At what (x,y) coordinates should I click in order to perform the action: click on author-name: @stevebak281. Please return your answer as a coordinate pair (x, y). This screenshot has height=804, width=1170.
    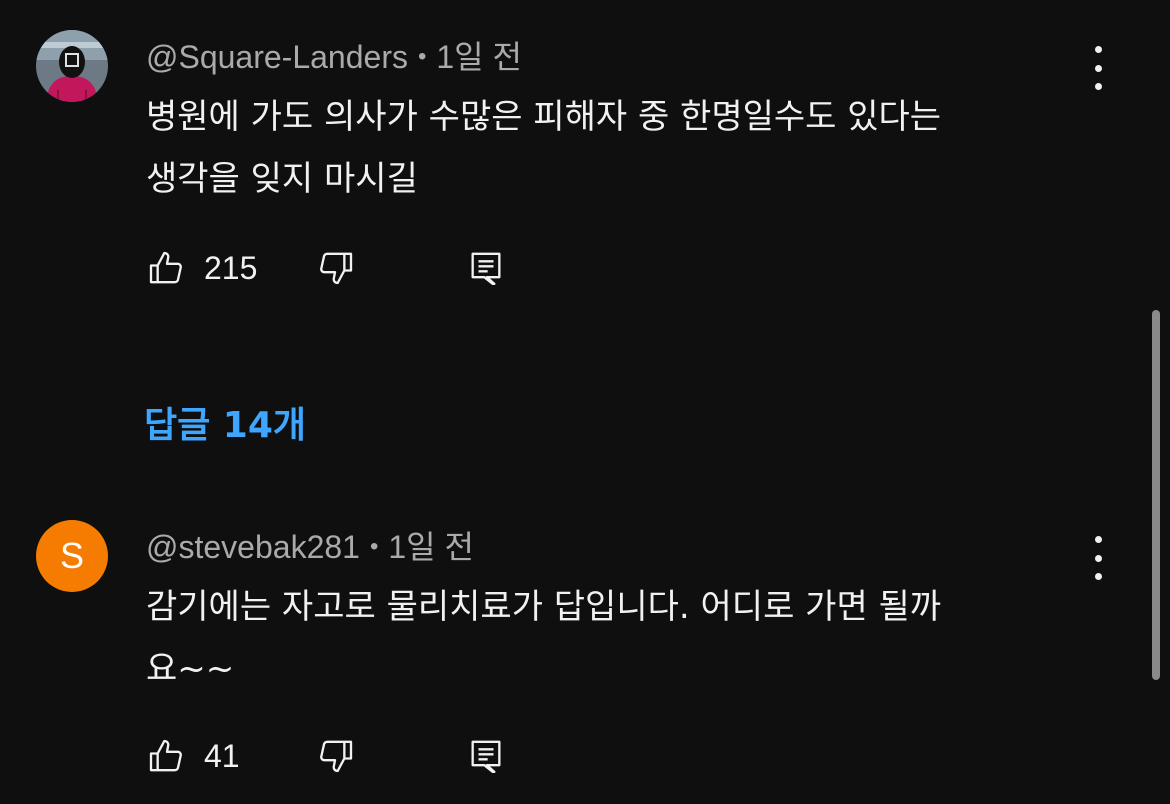
    Looking at the image, I should click on (253, 547).